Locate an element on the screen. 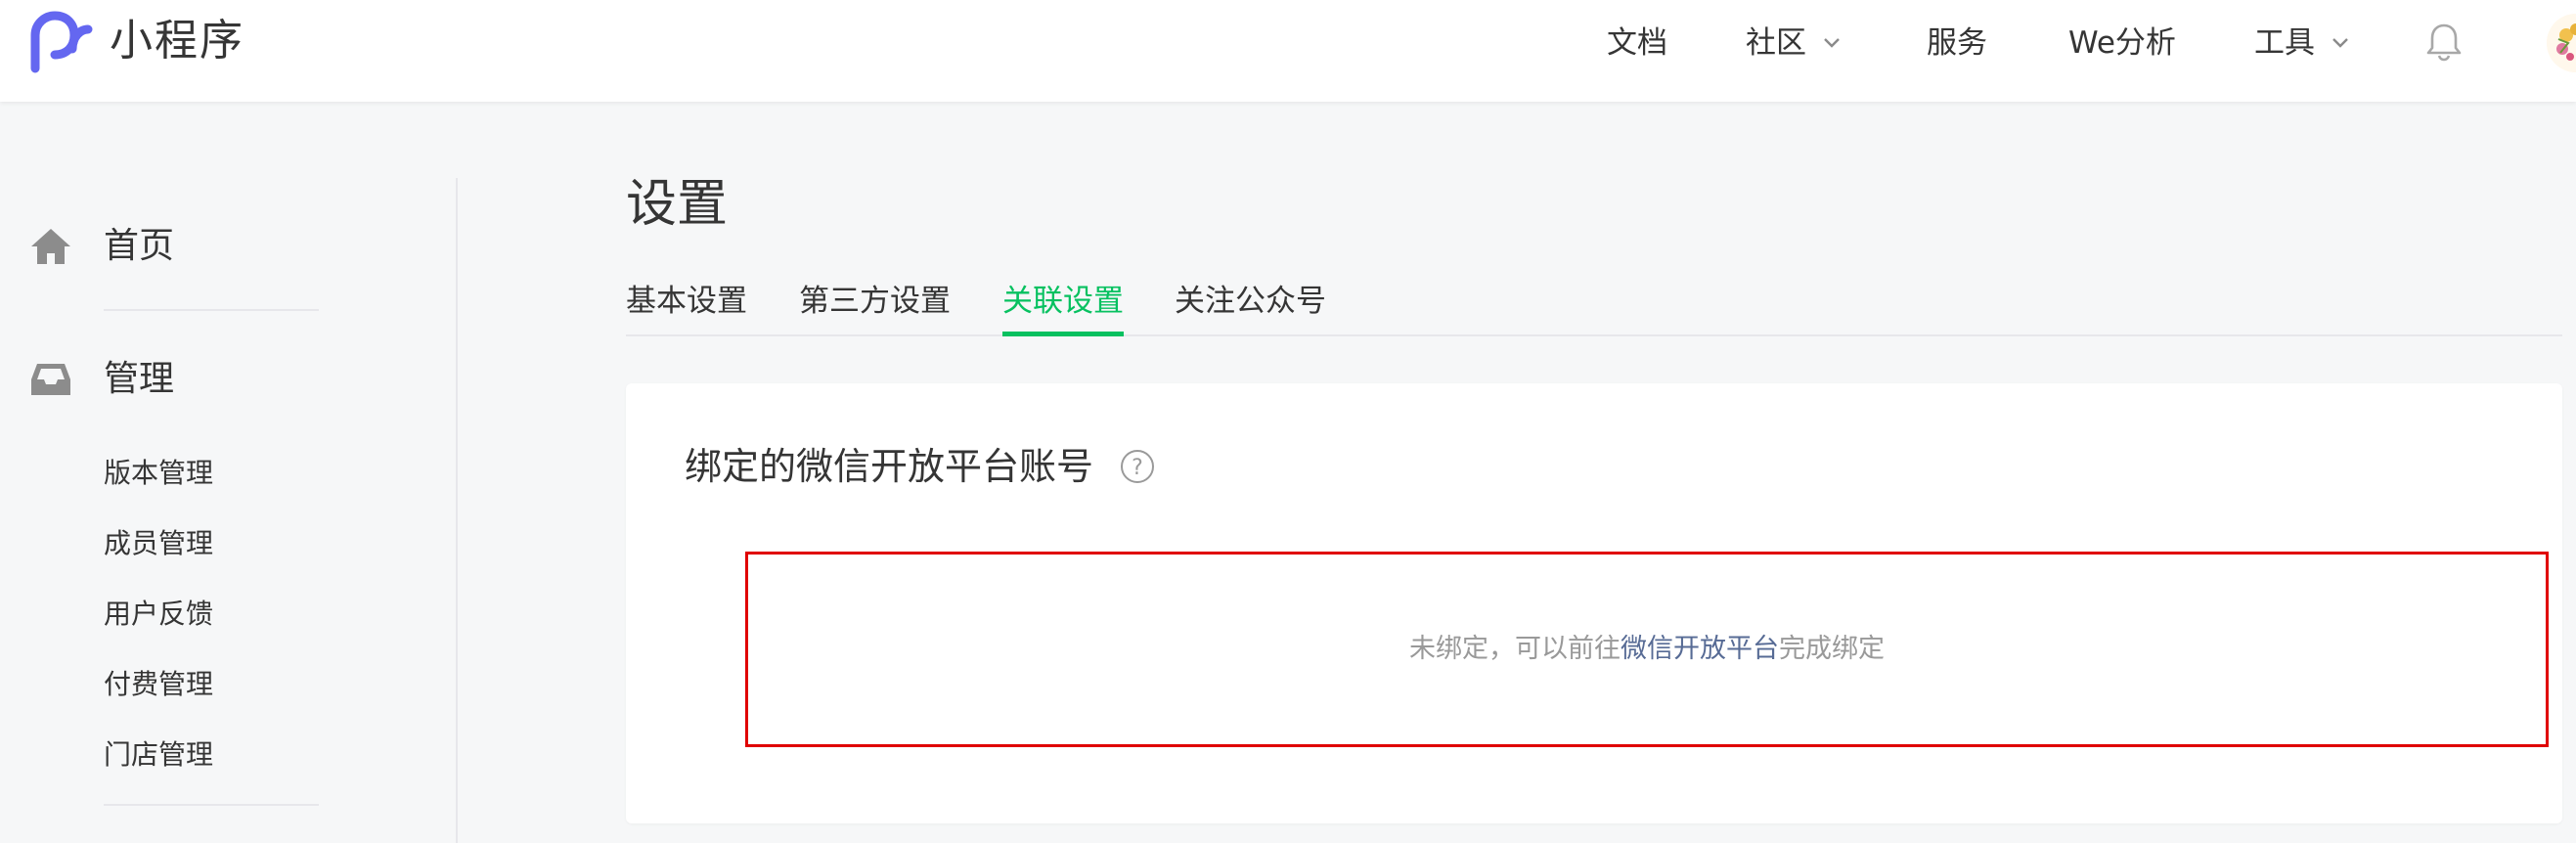 The image size is (2576, 843). tabs-underline is located at coordinates (1594, 335).